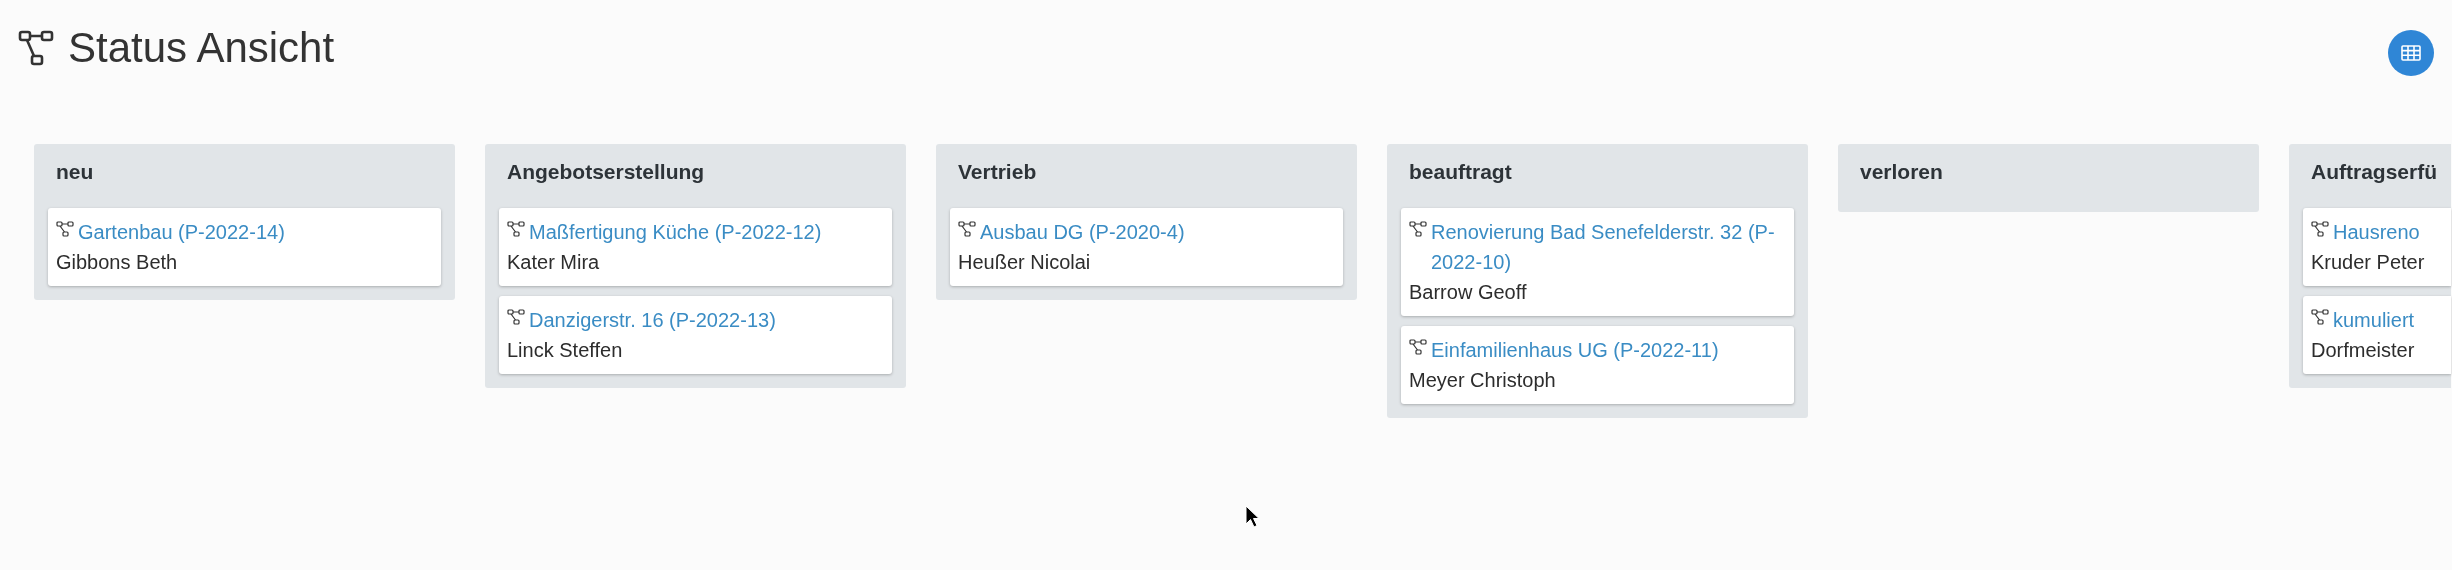  I want to click on customer-name: Meyer Christoph, so click(1483, 380).